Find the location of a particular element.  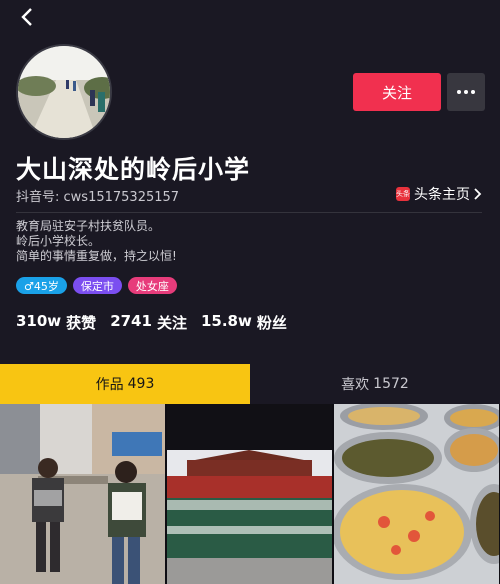

stat-value: 2741 is located at coordinates (131, 321).